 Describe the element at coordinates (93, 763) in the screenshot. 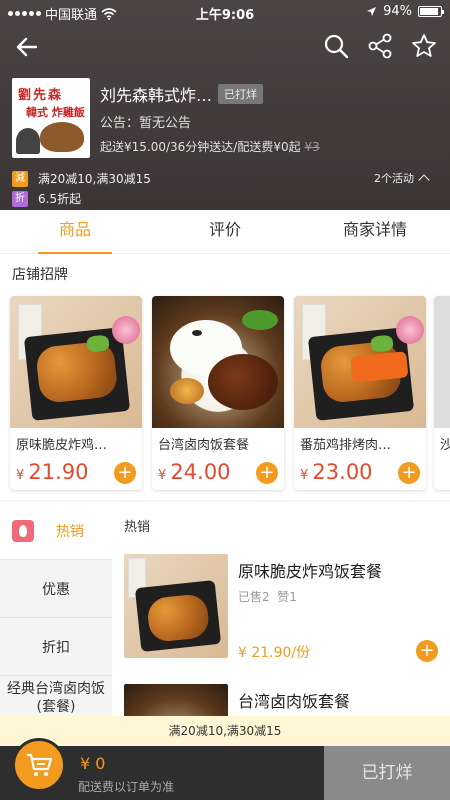

I see `cart-total: ¥ 0` at that location.